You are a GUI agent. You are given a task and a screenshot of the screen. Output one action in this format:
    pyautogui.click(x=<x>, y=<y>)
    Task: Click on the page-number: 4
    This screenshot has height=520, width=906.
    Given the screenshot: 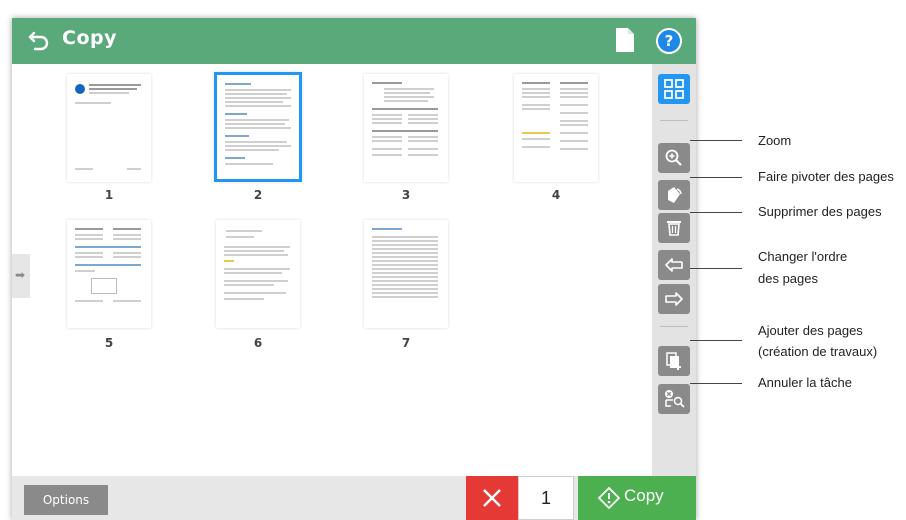 What is the action you would take?
    pyautogui.click(x=556, y=195)
    